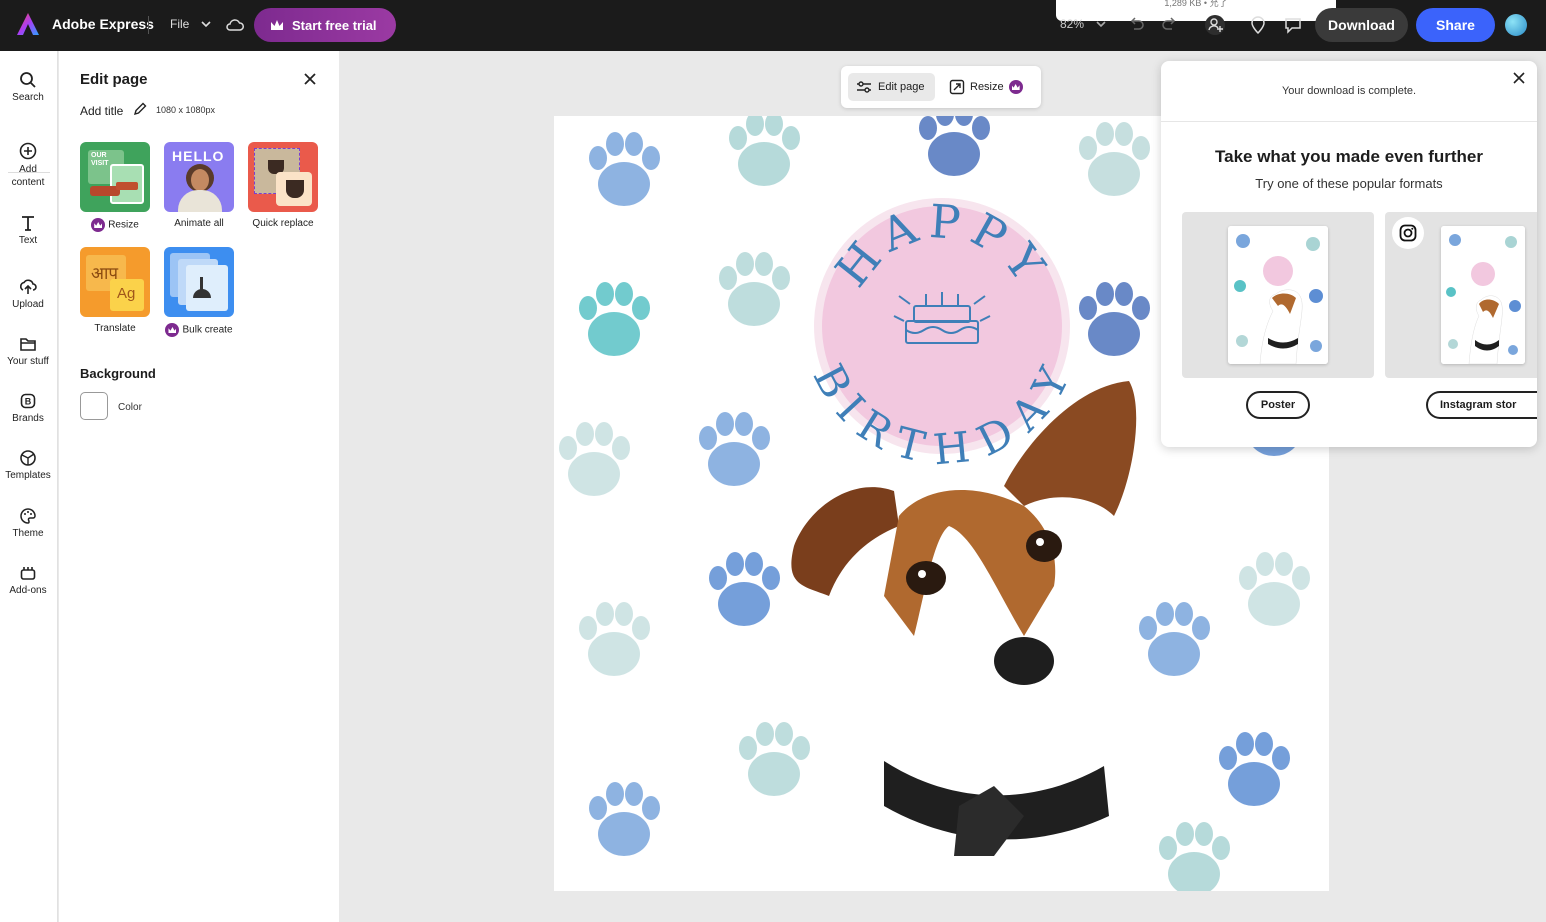  What do you see at coordinates (334, 25) in the screenshot?
I see `trial-label: Start free trial` at bounding box center [334, 25].